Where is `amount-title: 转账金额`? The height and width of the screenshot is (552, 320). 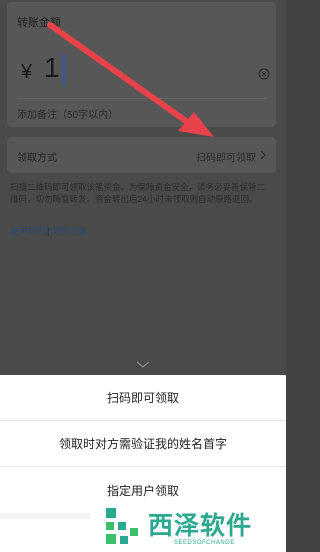 amount-title: 转账金额 is located at coordinates (39, 23).